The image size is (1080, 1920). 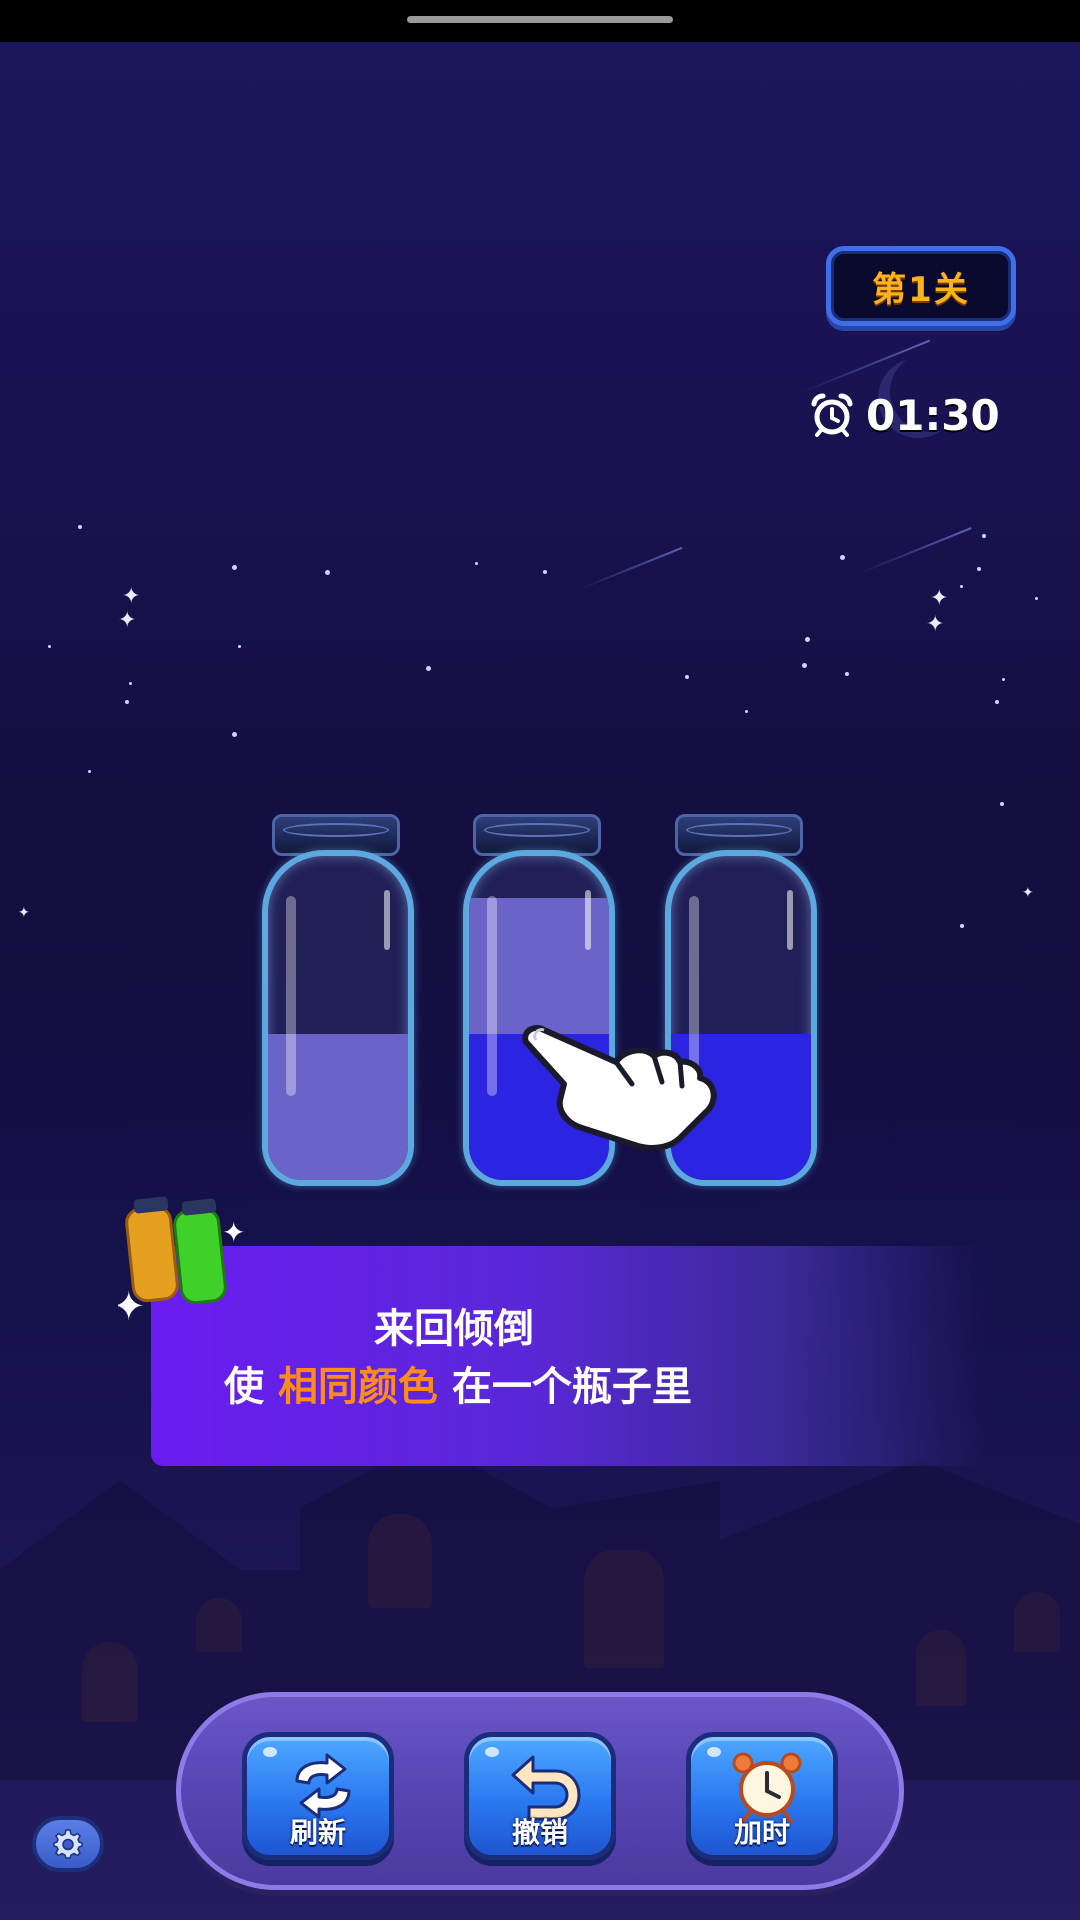 What do you see at coordinates (251, 1387) in the screenshot?
I see `instruction-prefix: 使` at bounding box center [251, 1387].